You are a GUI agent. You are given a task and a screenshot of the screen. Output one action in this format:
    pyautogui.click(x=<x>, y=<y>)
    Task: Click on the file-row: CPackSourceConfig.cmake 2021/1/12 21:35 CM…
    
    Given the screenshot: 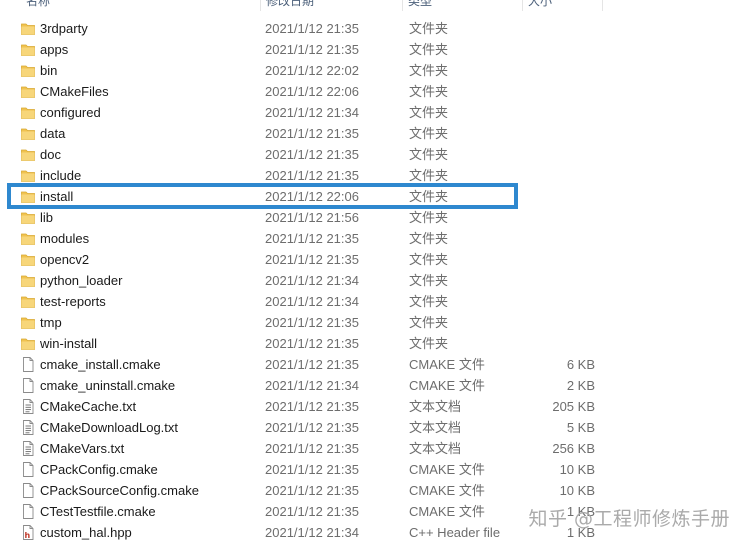 What is the action you would take?
    pyautogui.click(x=374, y=490)
    